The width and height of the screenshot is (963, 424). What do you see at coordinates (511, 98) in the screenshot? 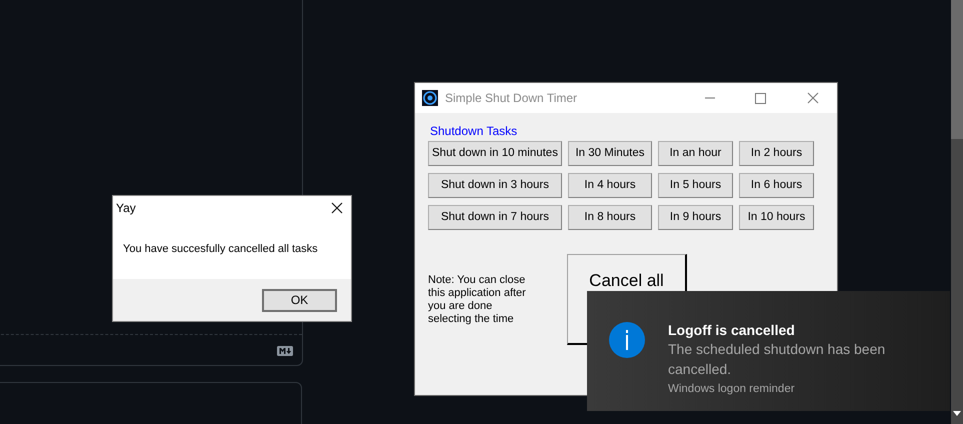
I see `window-title: Simple Shut Down Timer` at bounding box center [511, 98].